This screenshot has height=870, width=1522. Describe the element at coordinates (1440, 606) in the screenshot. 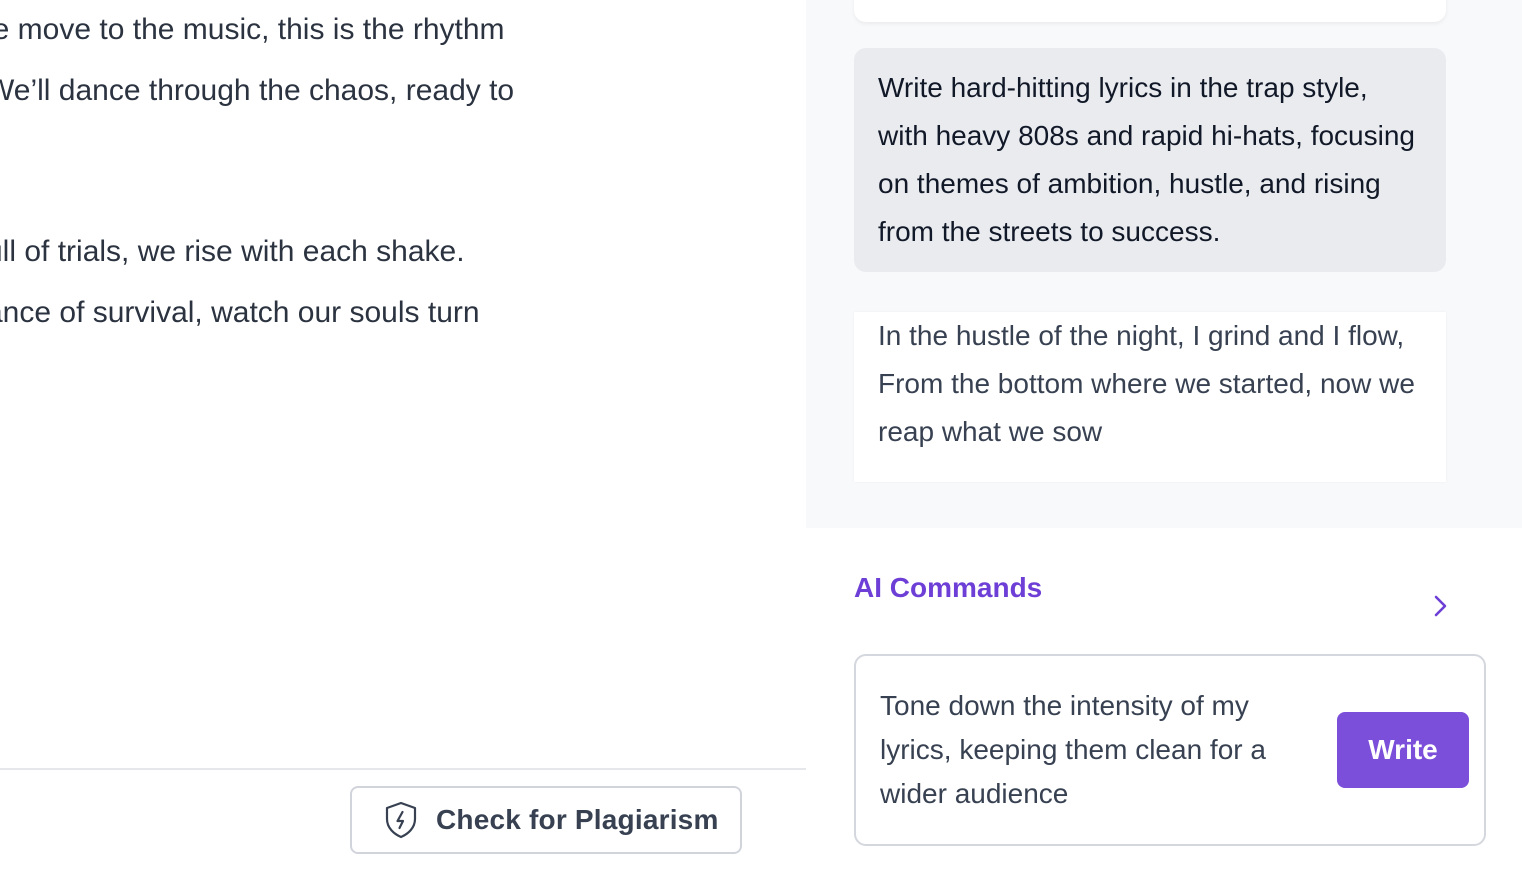

I see `chevron-right-icon` at that location.